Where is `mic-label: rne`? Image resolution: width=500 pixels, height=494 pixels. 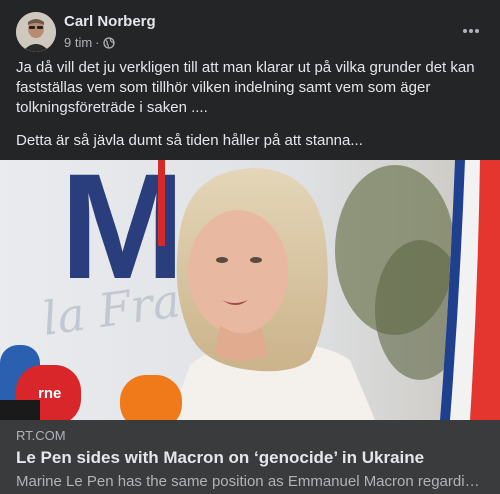 mic-label: rne is located at coordinates (49, 393).